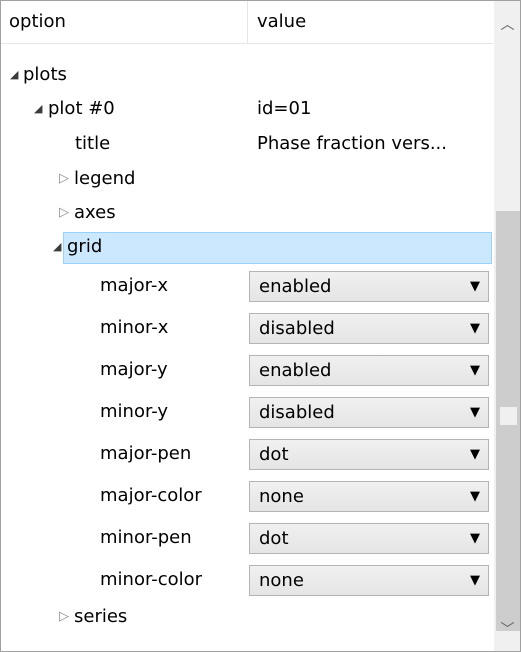 Image resolution: width=521 pixels, height=652 pixels. What do you see at coordinates (93, 143) in the screenshot?
I see `tree-item-label: title` at bounding box center [93, 143].